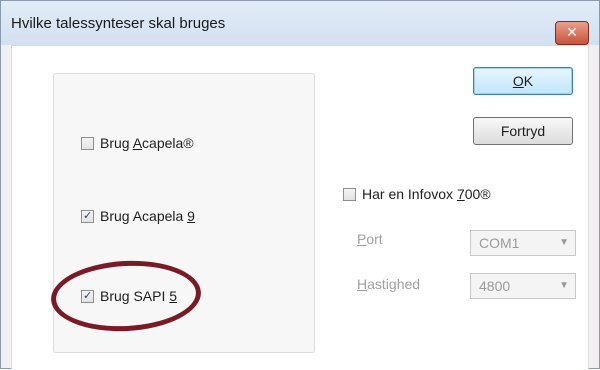  Describe the element at coordinates (370, 239) in the screenshot. I see `port-label: Port` at that location.